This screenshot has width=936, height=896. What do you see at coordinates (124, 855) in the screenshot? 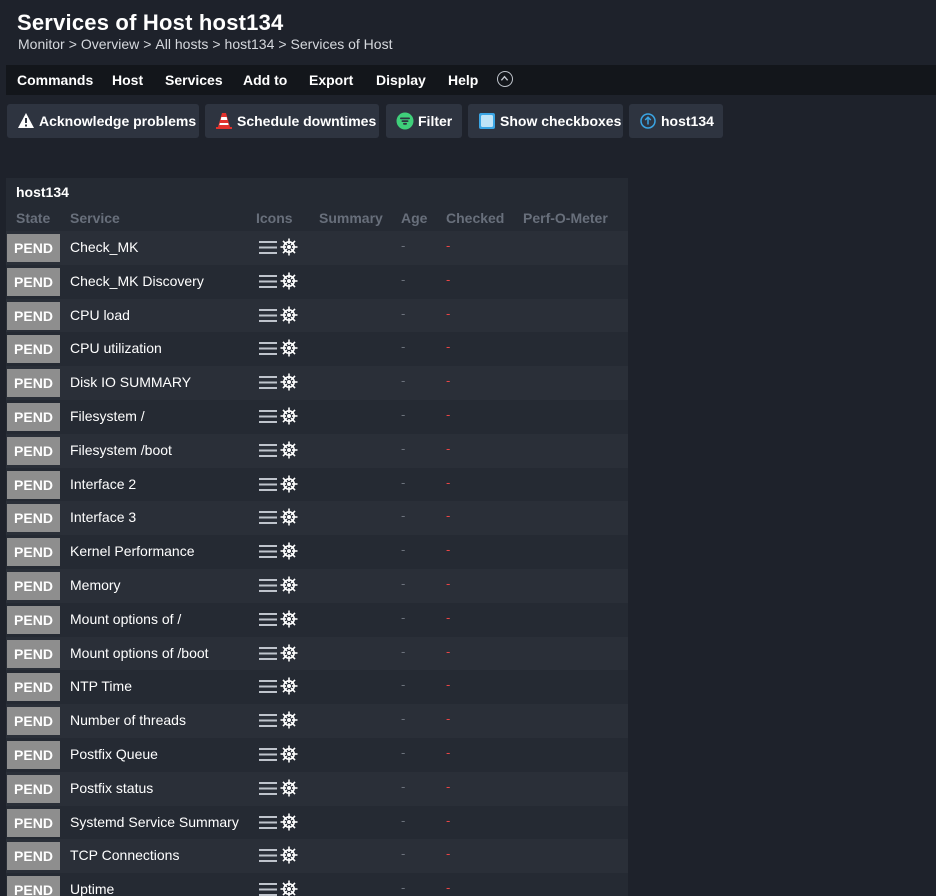
I see `service-name-link: TCP Connections` at bounding box center [124, 855].